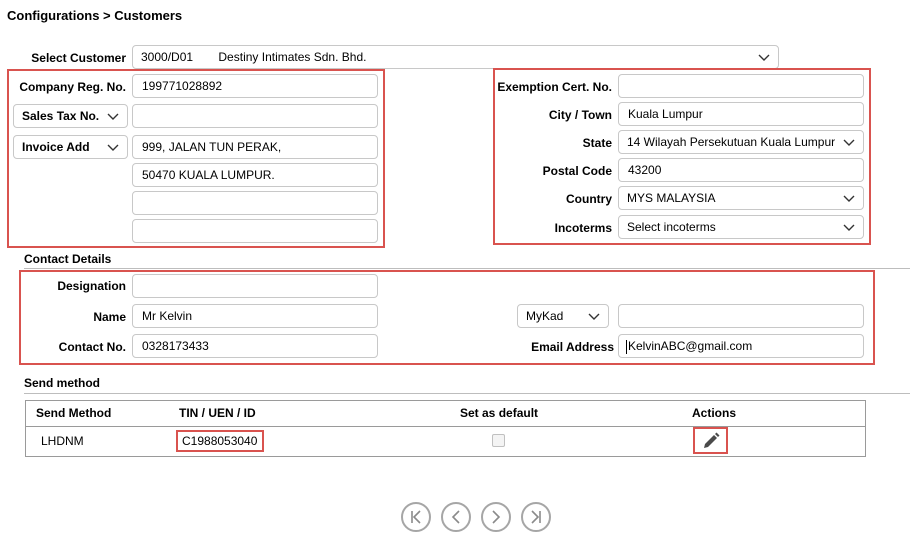 Image resolution: width=919 pixels, height=543 pixels. I want to click on customer-code: 3000/D01, so click(167, 57).